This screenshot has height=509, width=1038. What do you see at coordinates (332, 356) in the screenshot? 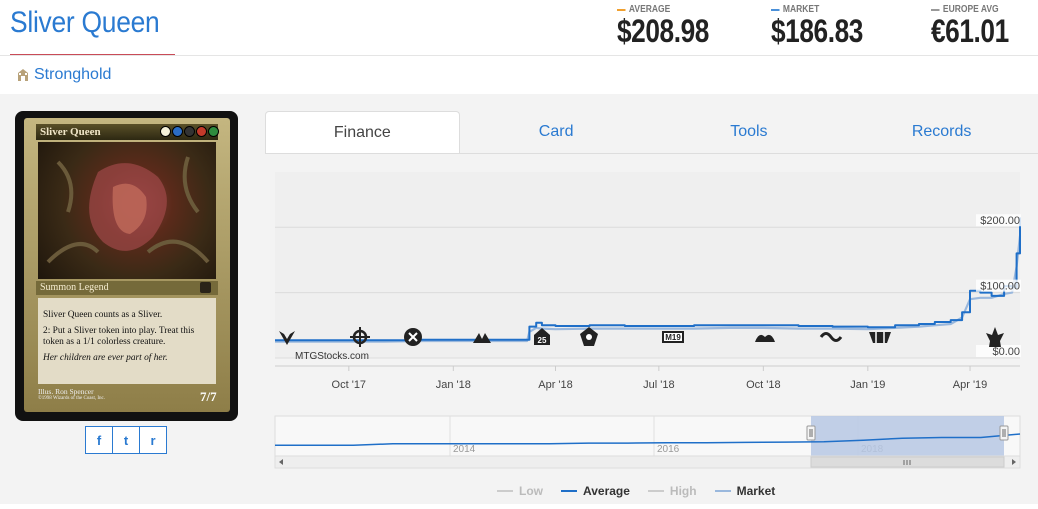
I see `chart-watermark: MTGStocks.com` at bounding box center [332, 356].